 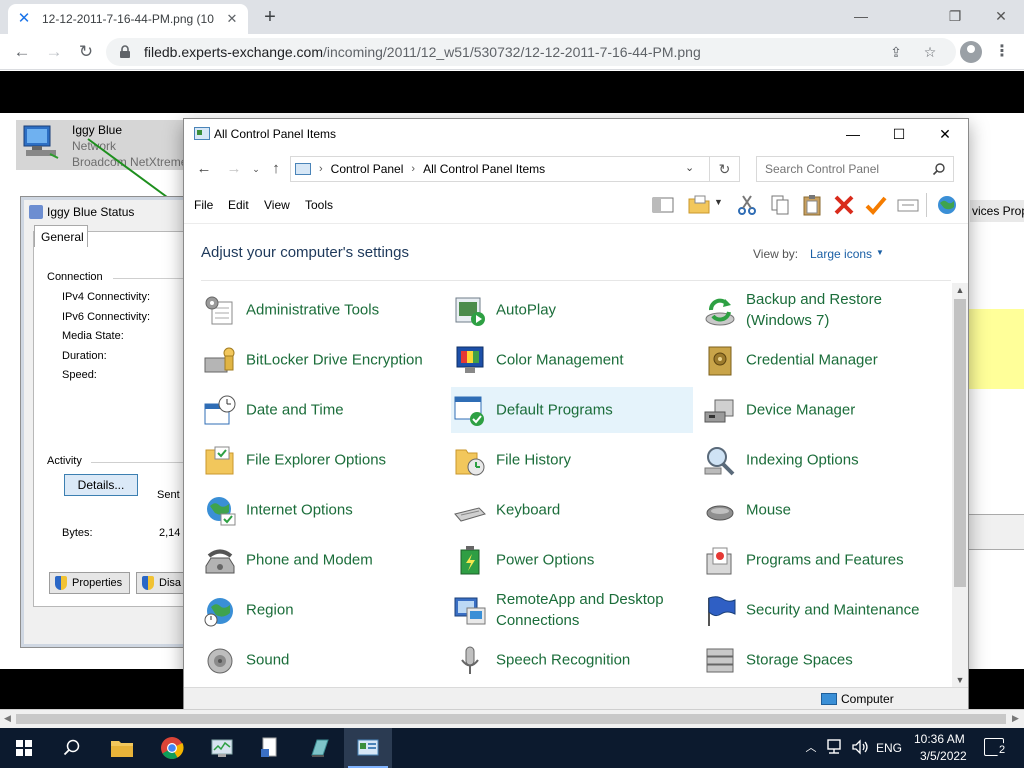 What do you see at coordinates (822, 310) in the screenshot?
I see `item-backup-restore: Backup and Restore (Windows 7)` at bounding box center [822, 310].